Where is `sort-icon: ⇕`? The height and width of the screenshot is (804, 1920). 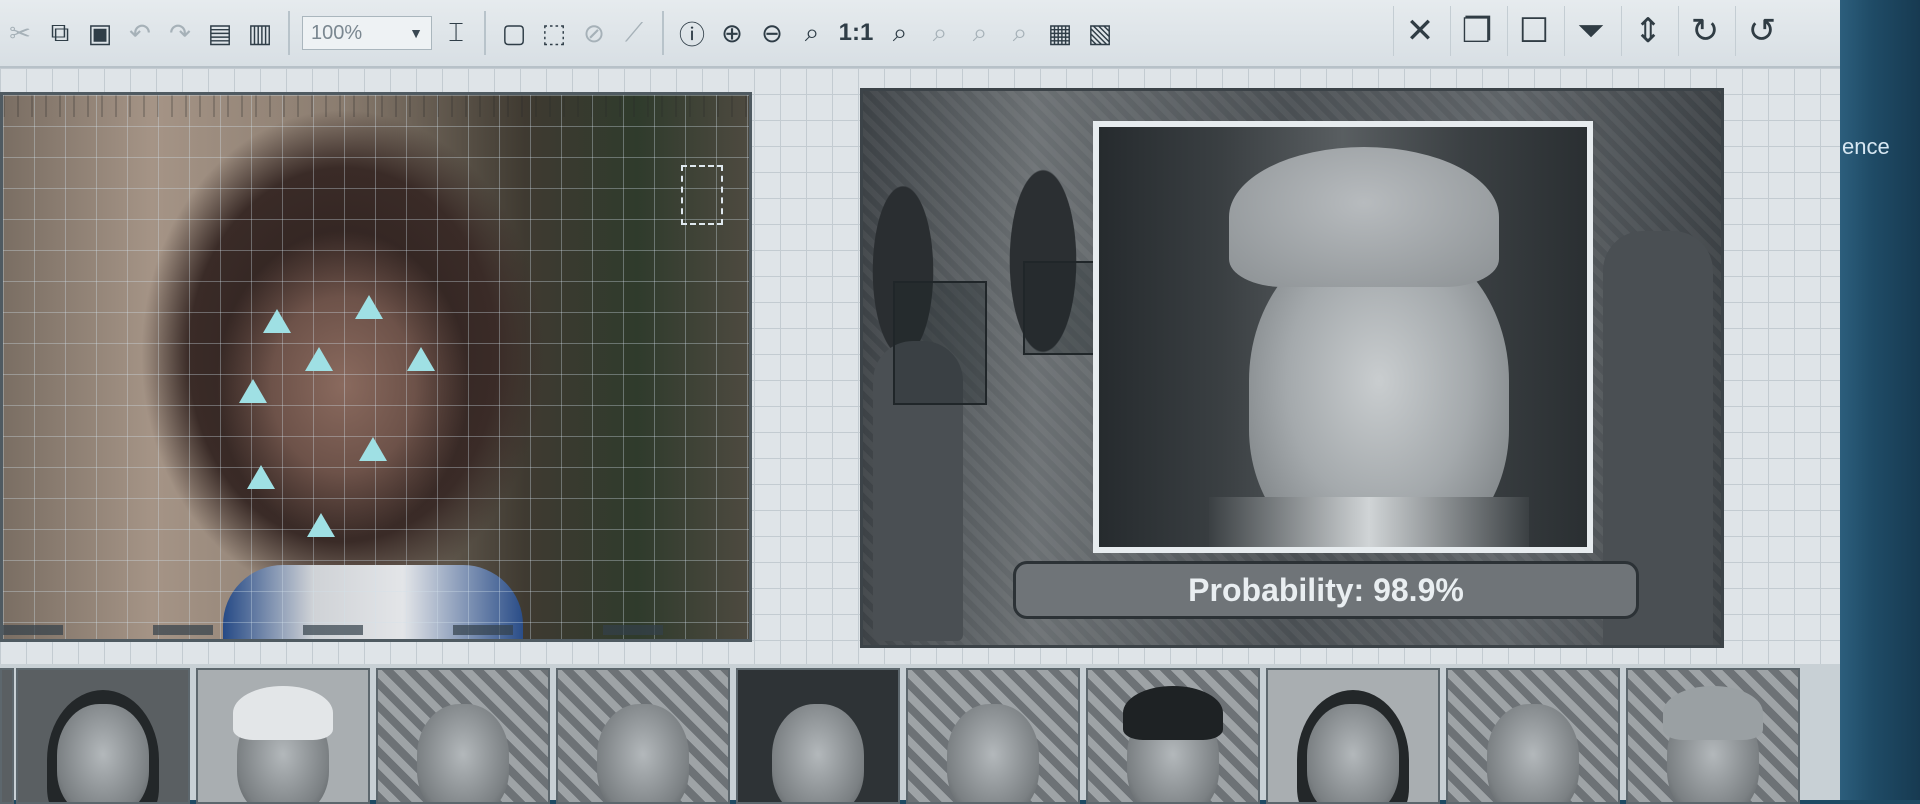
sort-icon: ⇕ is located at coordinates (1647, 31).